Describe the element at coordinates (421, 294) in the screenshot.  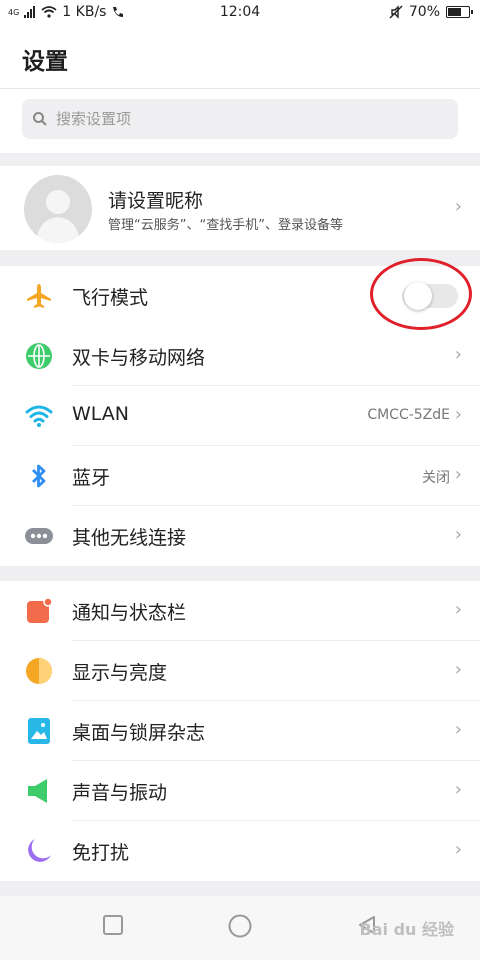
I see `highlight-circle` at that location.